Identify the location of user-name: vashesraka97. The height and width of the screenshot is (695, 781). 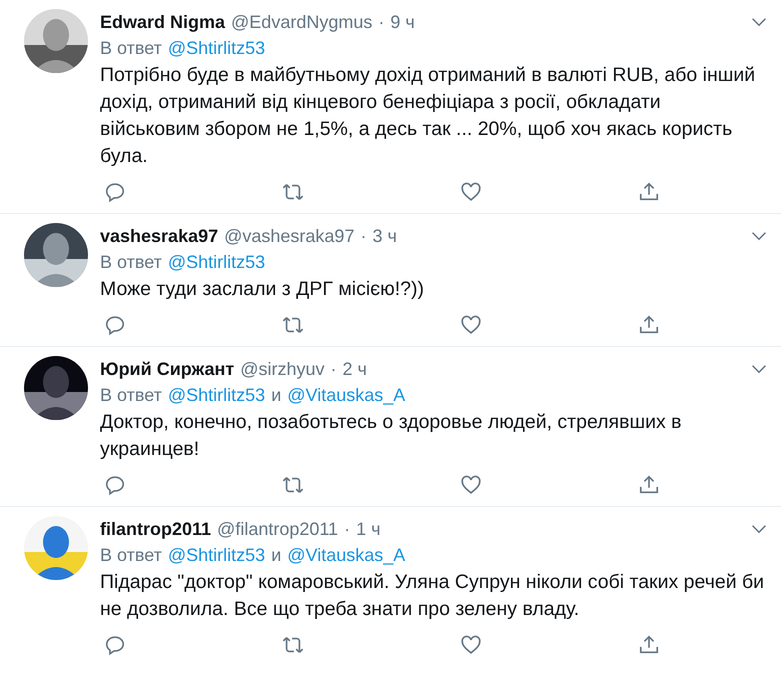
(159, 236).